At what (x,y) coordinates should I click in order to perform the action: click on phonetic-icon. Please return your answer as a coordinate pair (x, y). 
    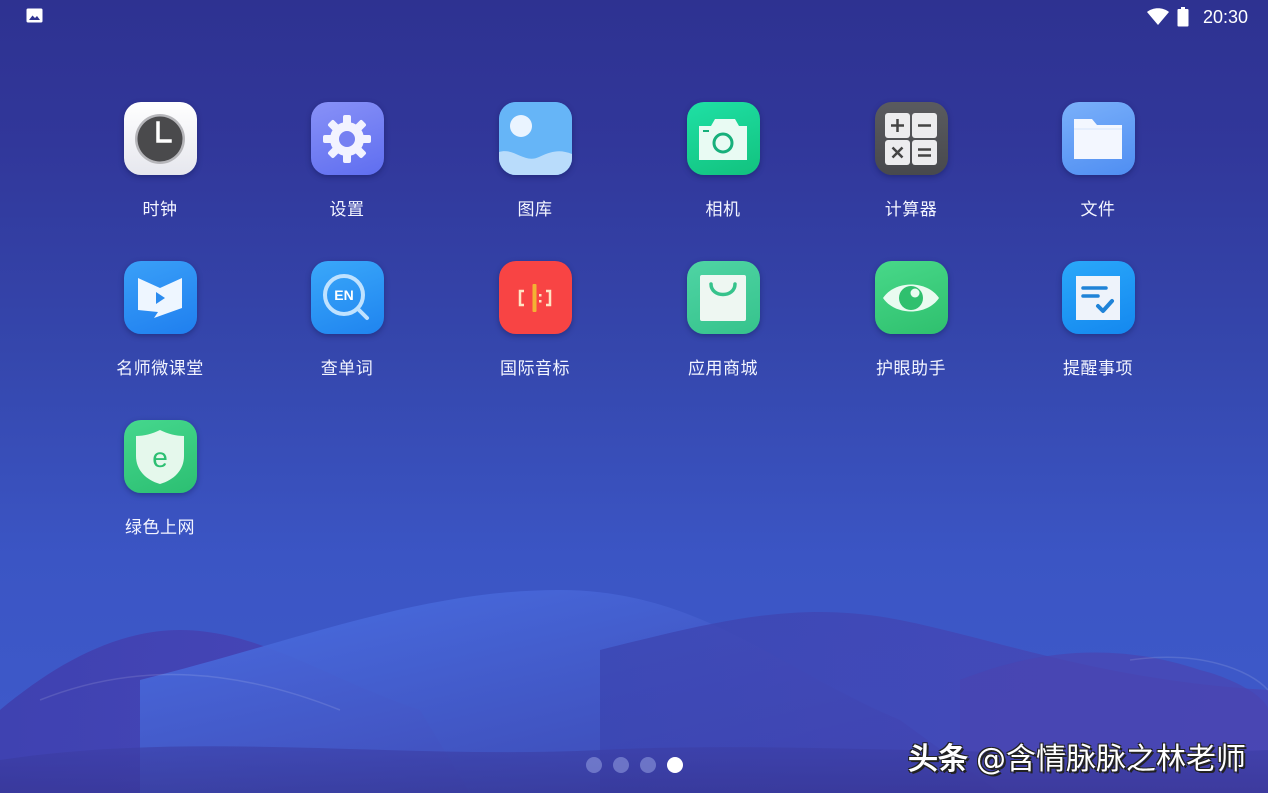
    Looking at the image, I should click on (535, 297).